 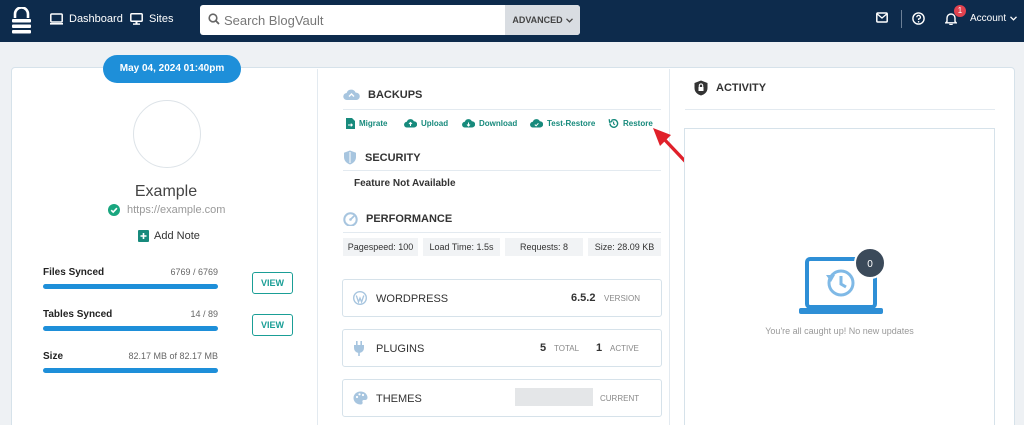 What do you see at coordinates (613, 123) in the screenshot?
I see `restore-icon` at bounding box center [613, 123].